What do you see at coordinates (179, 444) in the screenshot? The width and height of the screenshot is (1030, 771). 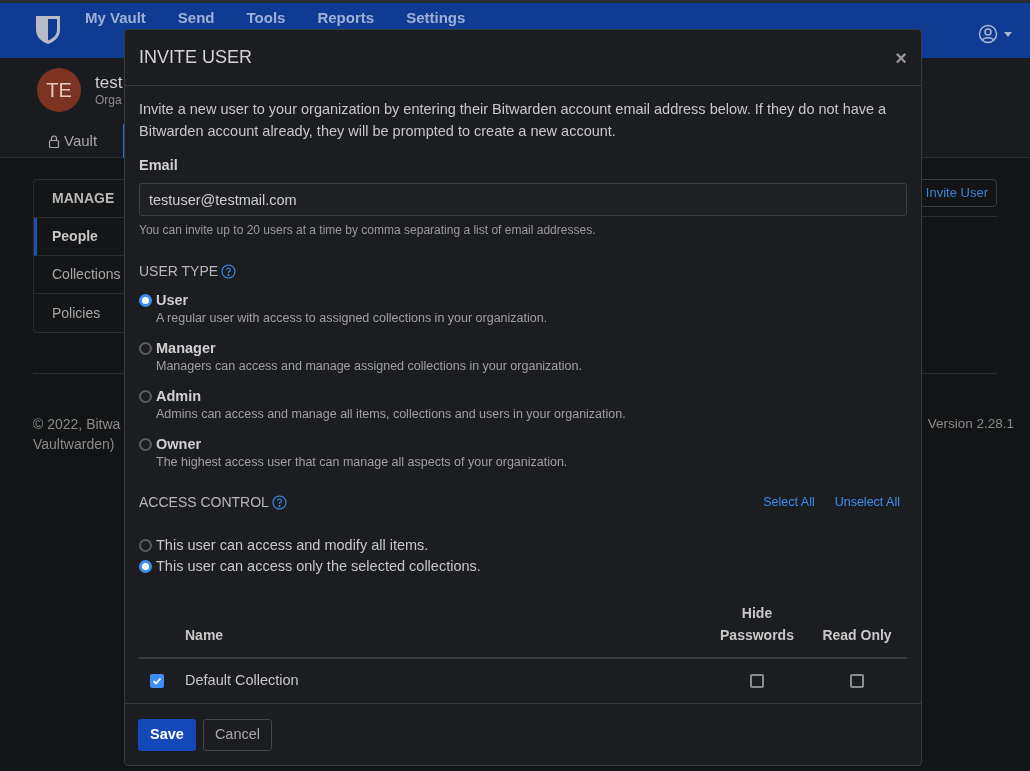 I see `radio-label: Owner` at bounding box center [179, 444].